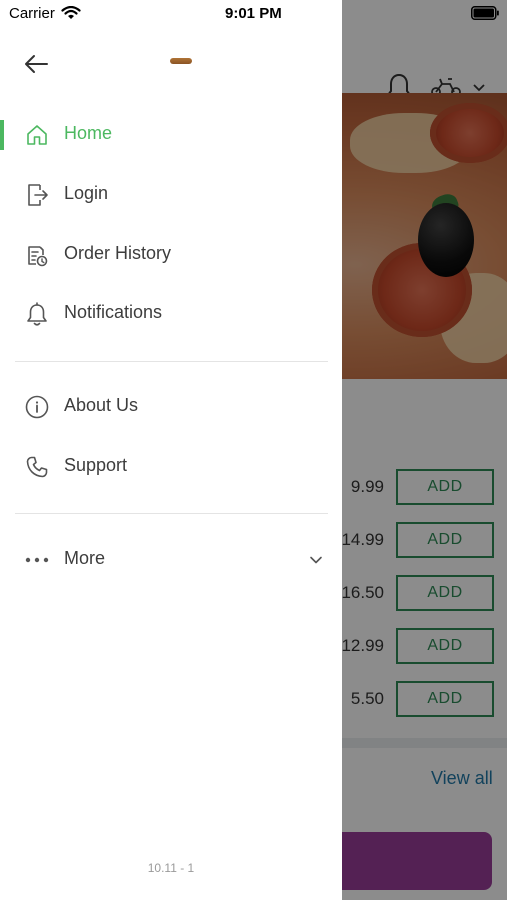  Describe the element at coordinates (113, 312) in the screenshot. I see `menu-item-label: Notifications` at that location.